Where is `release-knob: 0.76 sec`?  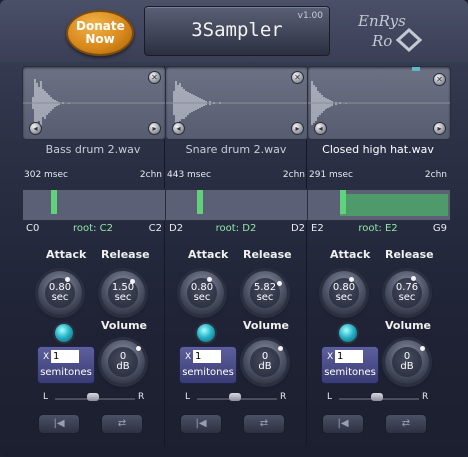
release-knob: 0.76 sec is located at coordinates (407, 293).